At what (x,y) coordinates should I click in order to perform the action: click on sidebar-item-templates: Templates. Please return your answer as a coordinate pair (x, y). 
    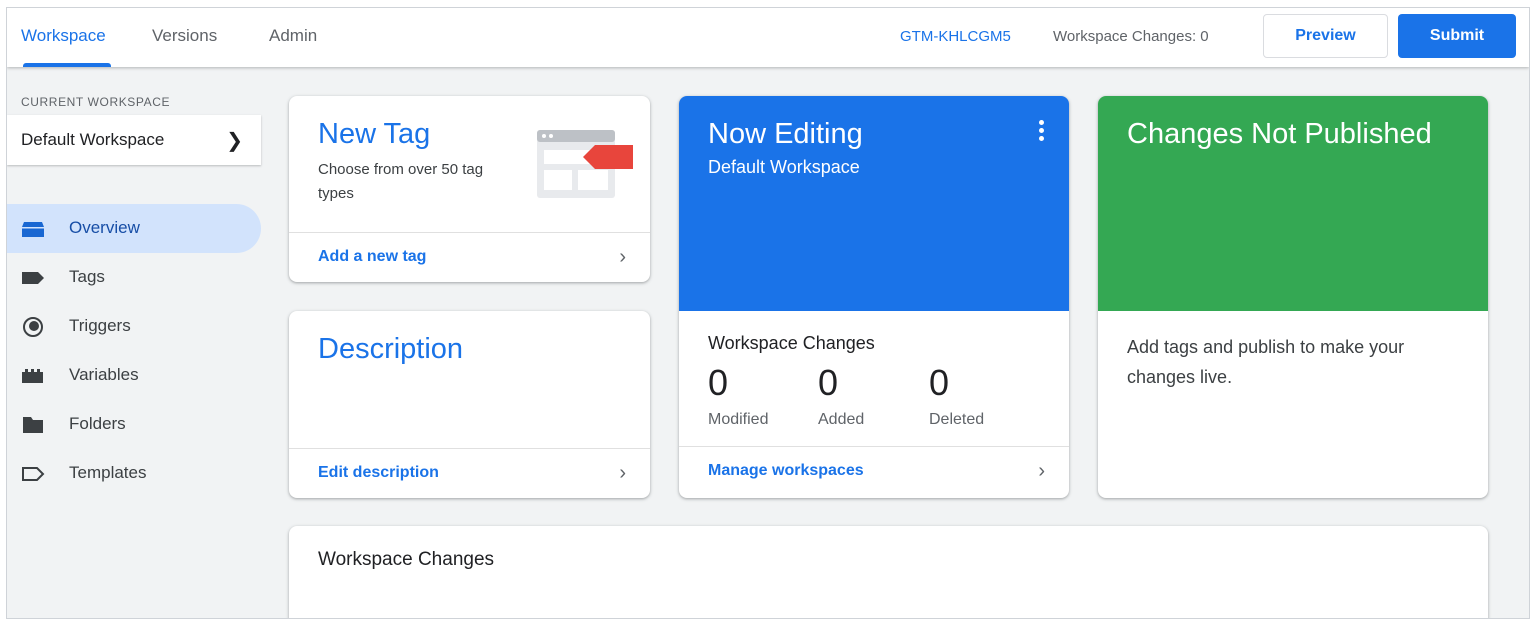
    Looking at the image, I should click on (134, 473).